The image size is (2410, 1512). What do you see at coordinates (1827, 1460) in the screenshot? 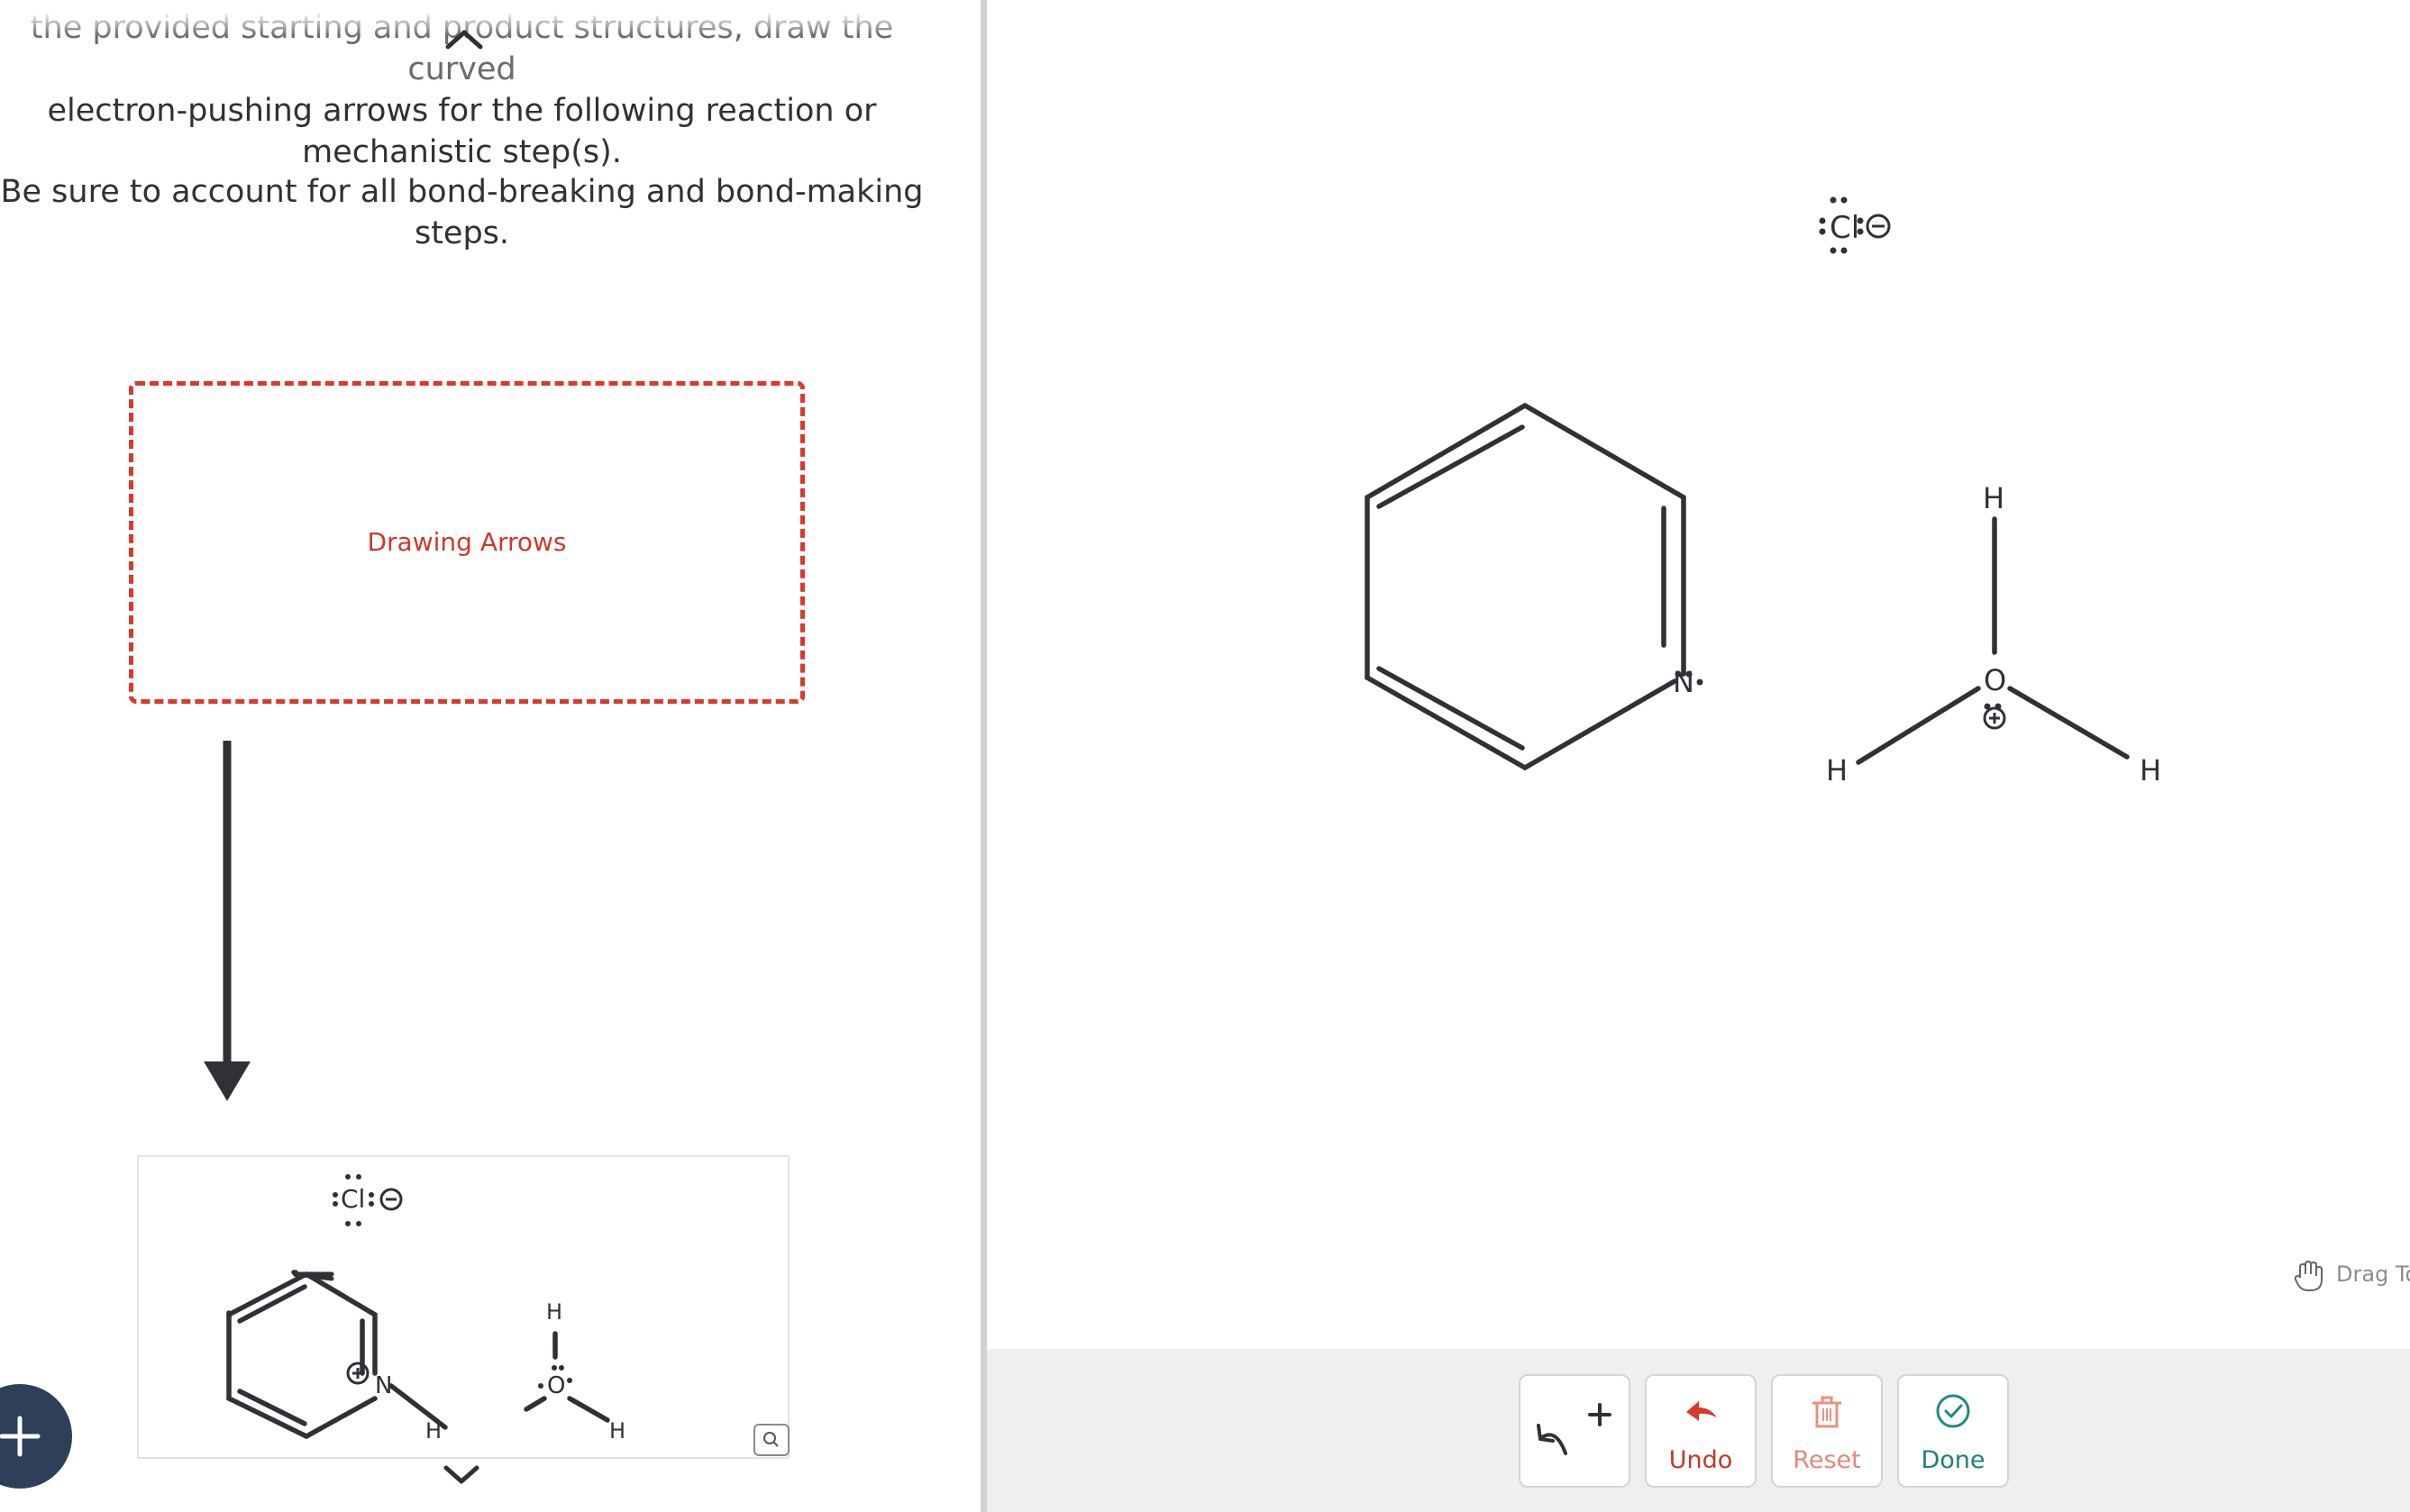
I see `reset-label: Reset` at bounding box center [1827, 1460].